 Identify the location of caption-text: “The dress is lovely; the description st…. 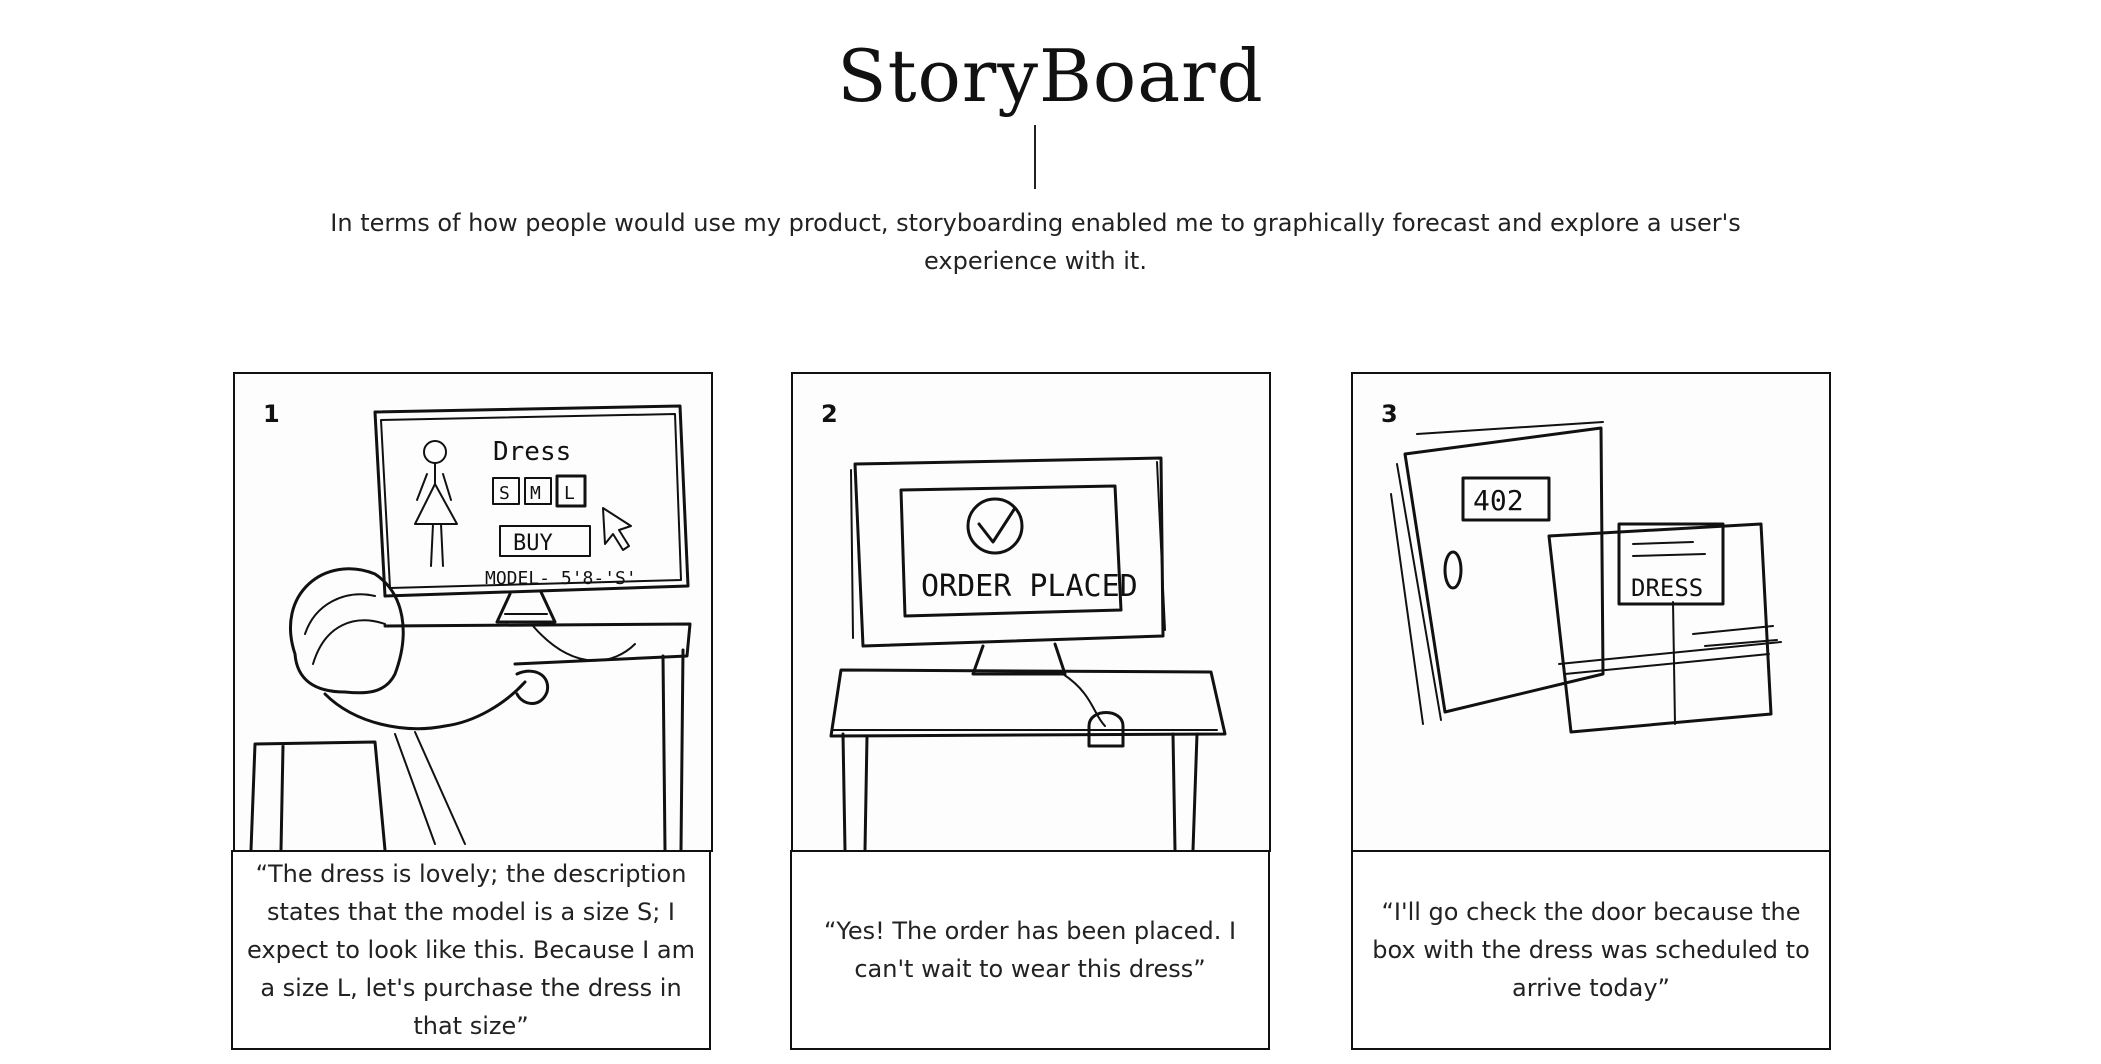
(471, 950).